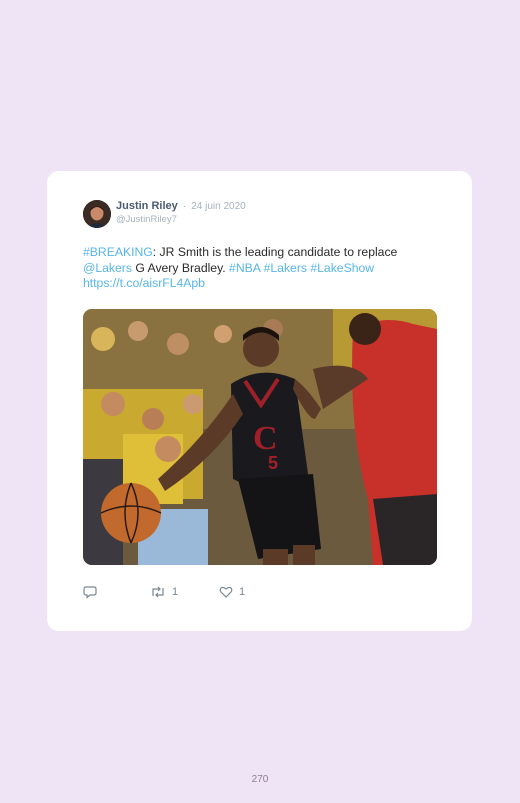  Describe the element at coordinates (144, 283) in the screenshot. I see `tweet-url: https://t.co/aisrFL4Apb` at that location.